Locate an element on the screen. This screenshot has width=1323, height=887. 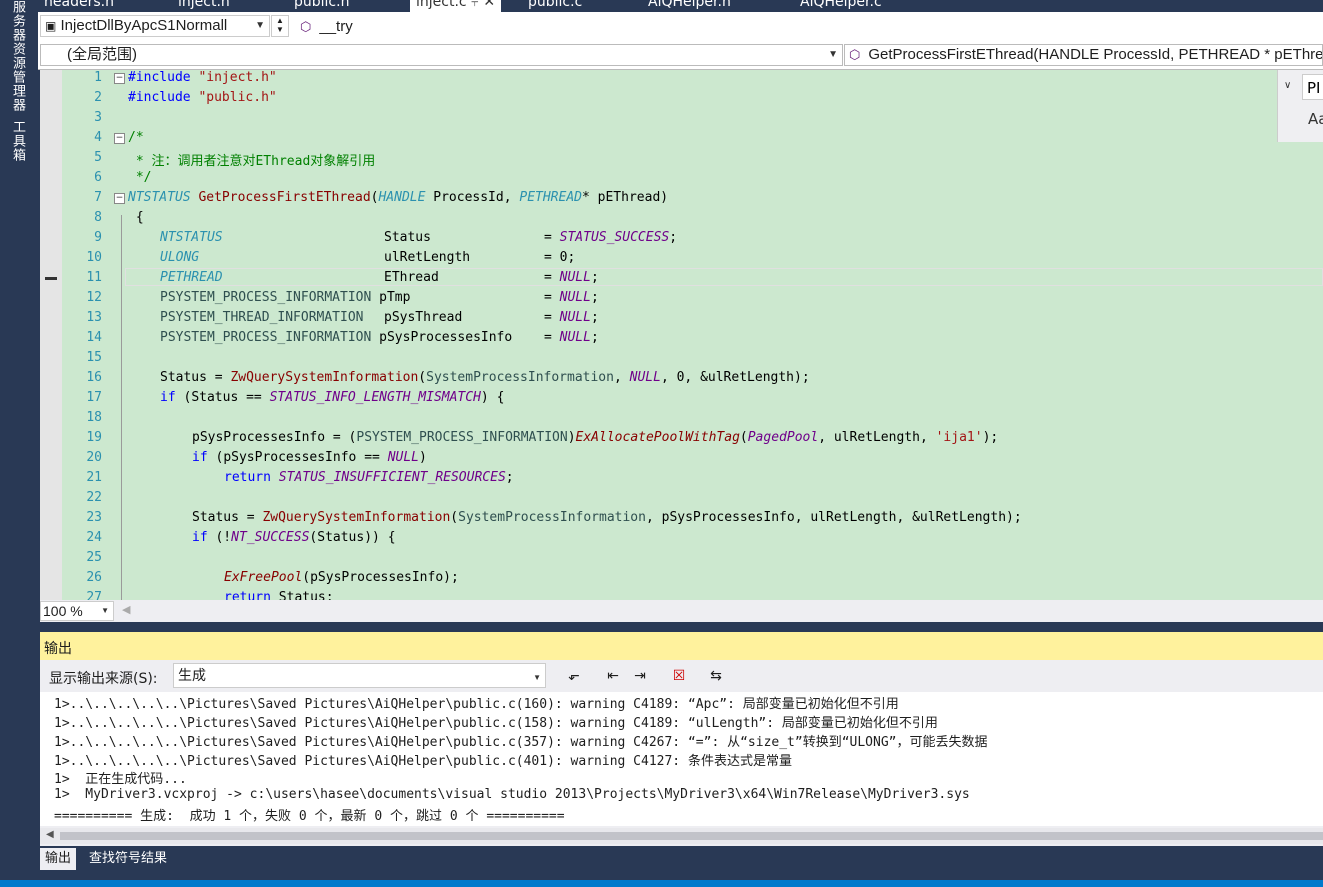
tab-public-h: public.h is located at coordinates (321, 6).